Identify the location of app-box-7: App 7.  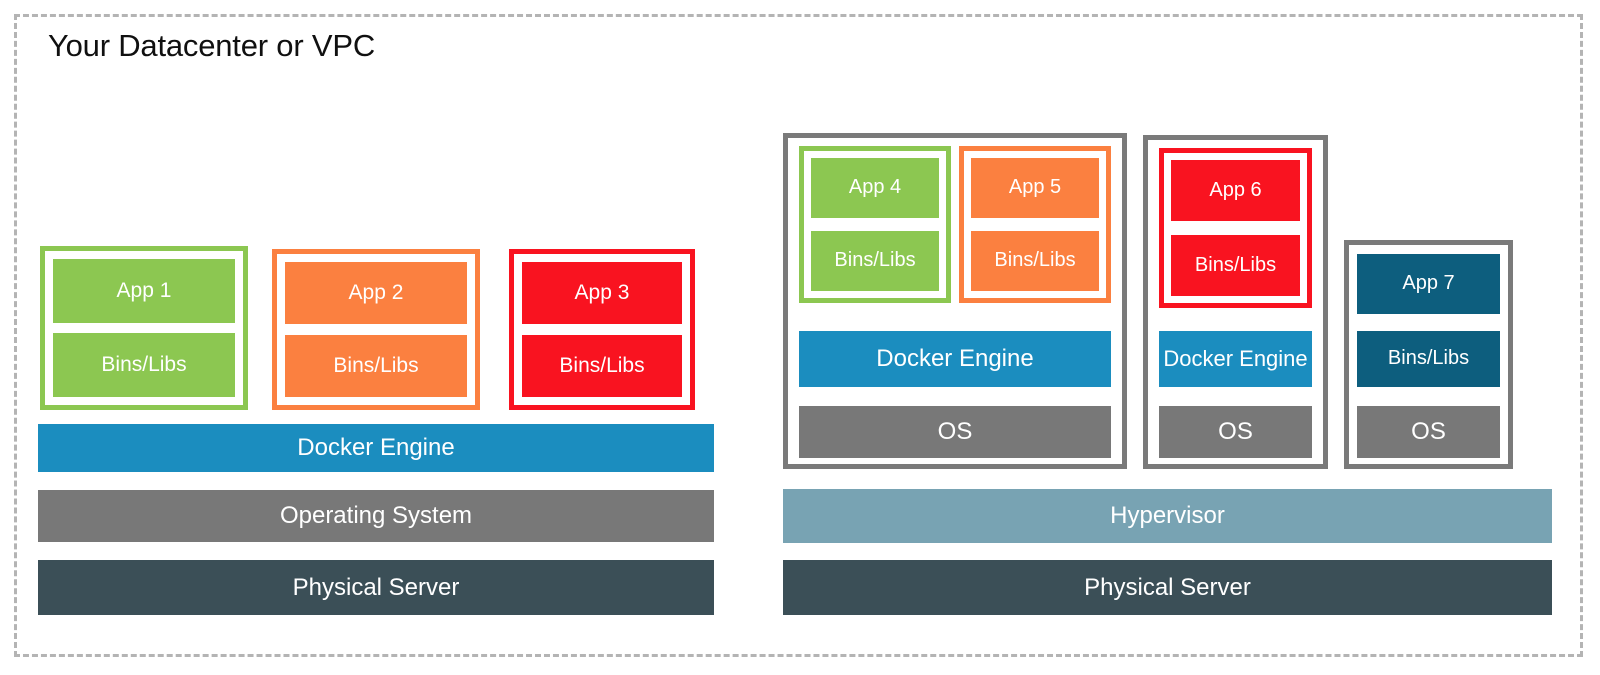
(1428, 284).